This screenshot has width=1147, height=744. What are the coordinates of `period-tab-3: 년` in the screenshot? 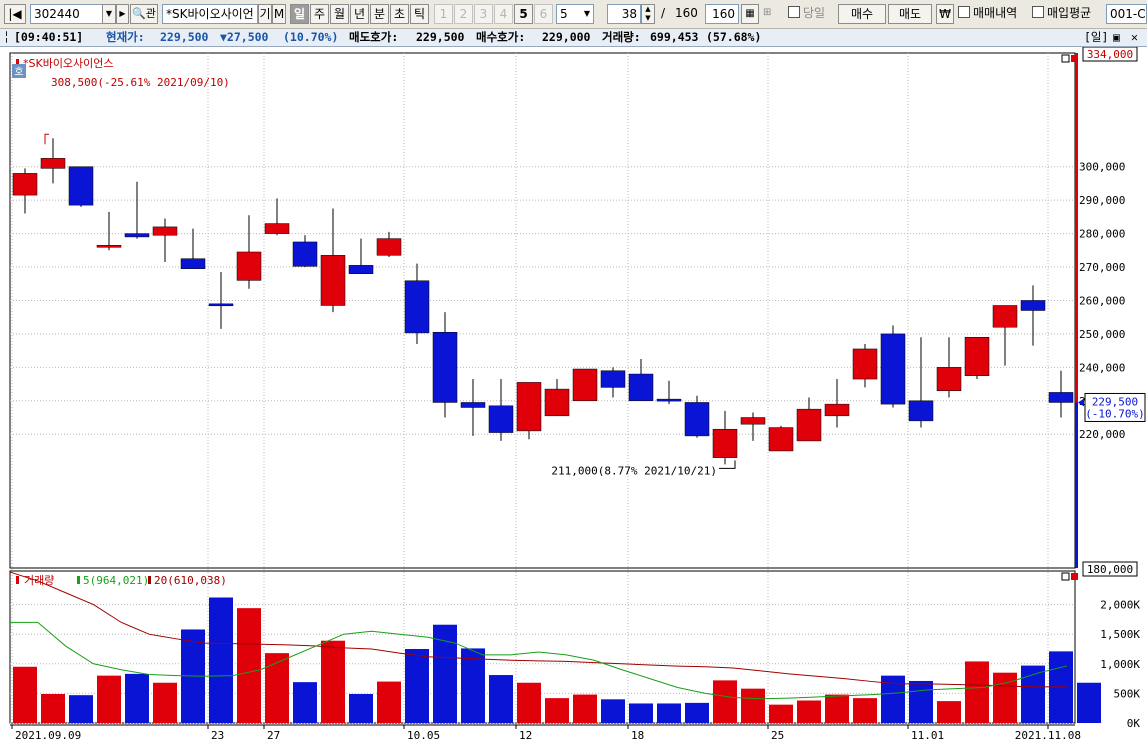 It's located at (359, 14).